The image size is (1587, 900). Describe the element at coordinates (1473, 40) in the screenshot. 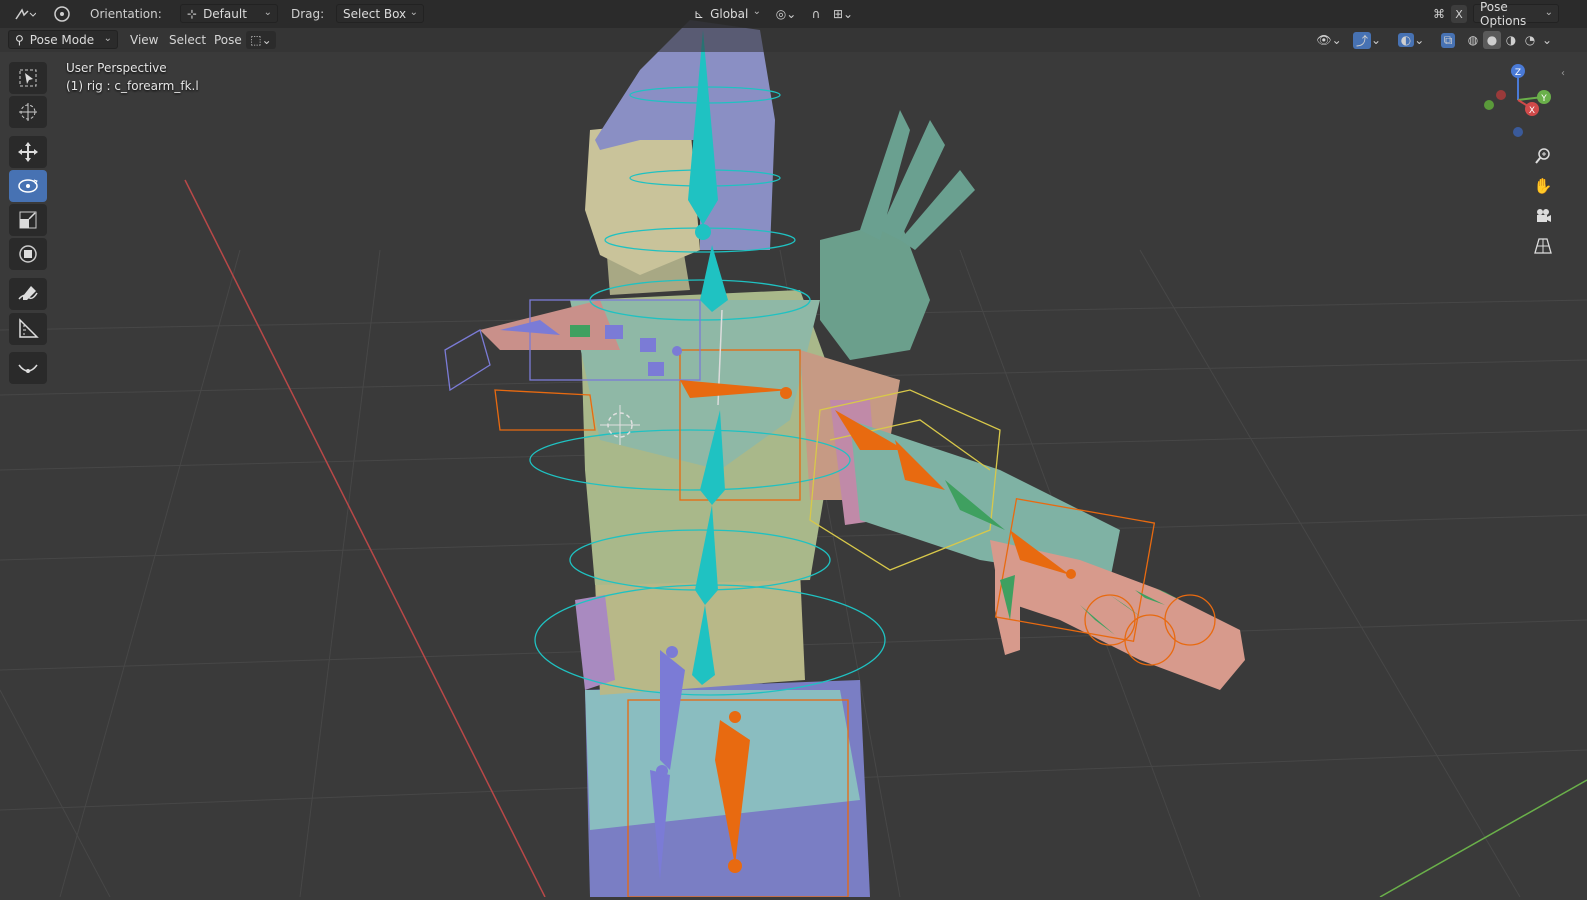

I see `wireframe-shading-icon: ◍` at that location.